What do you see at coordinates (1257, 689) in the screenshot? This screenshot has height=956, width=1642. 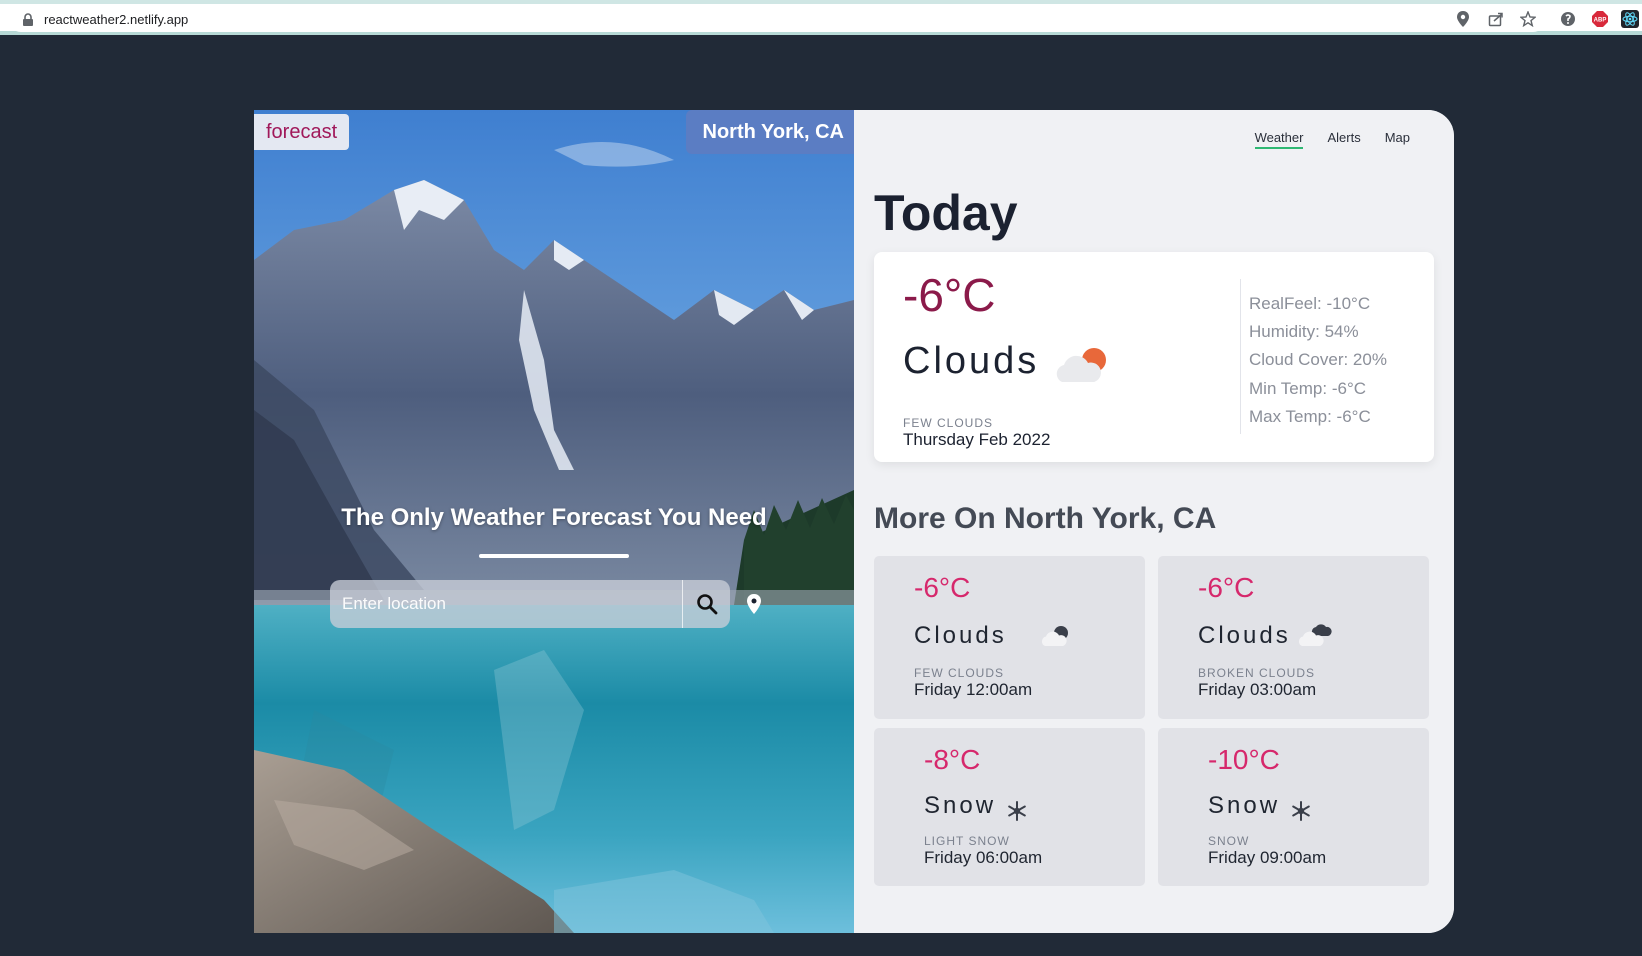 I see `forecast-time: Friday 03:00am` at bounding box center [1257, 689].